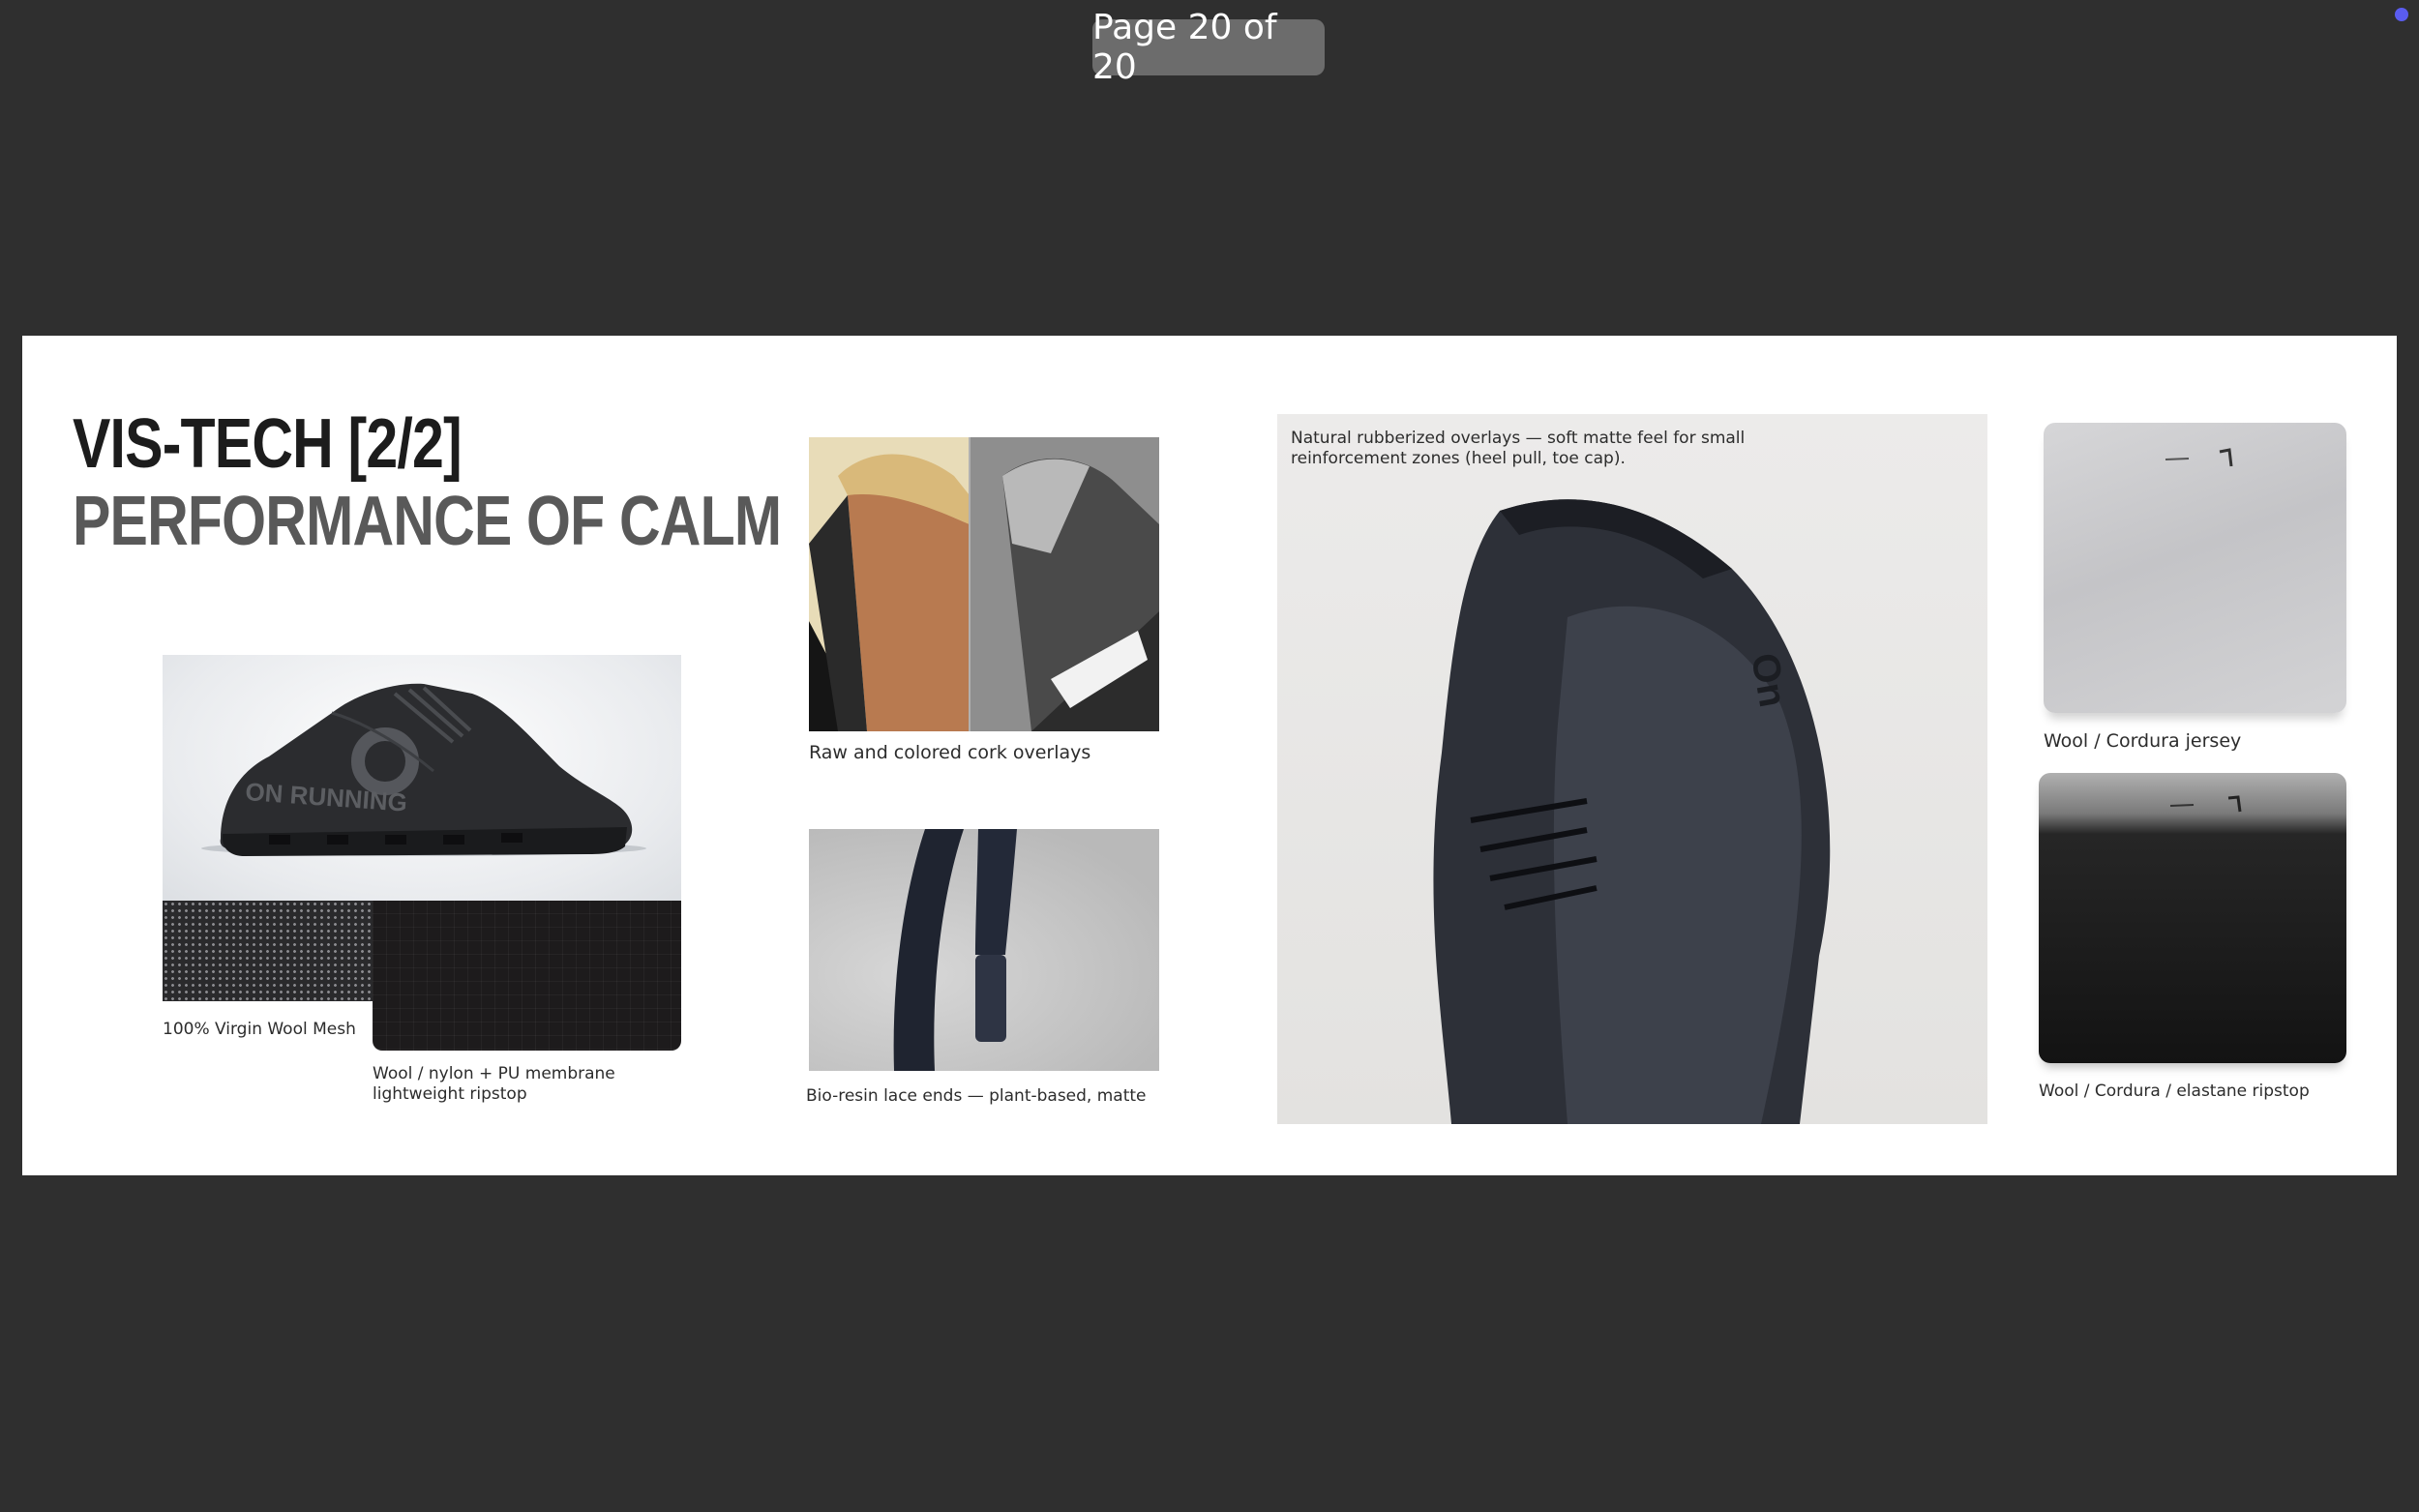 The height and width of the screenshot is (1512, 2419). What do you see at coordinates (1208, 48) in the screenshot?
I see `page-indicator: Page 20 of 20` at bounding box center [1208, 48].